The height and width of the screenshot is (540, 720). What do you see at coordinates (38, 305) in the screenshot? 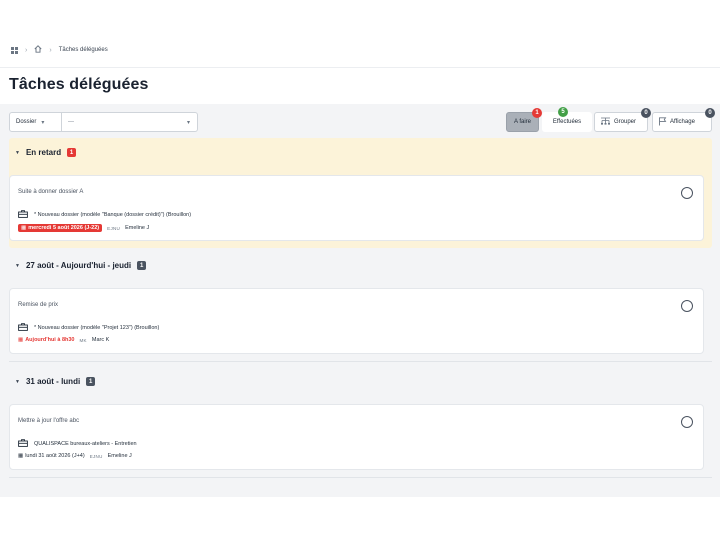
I see `task-title: Remise de prix` at bounding box center [38, 305].